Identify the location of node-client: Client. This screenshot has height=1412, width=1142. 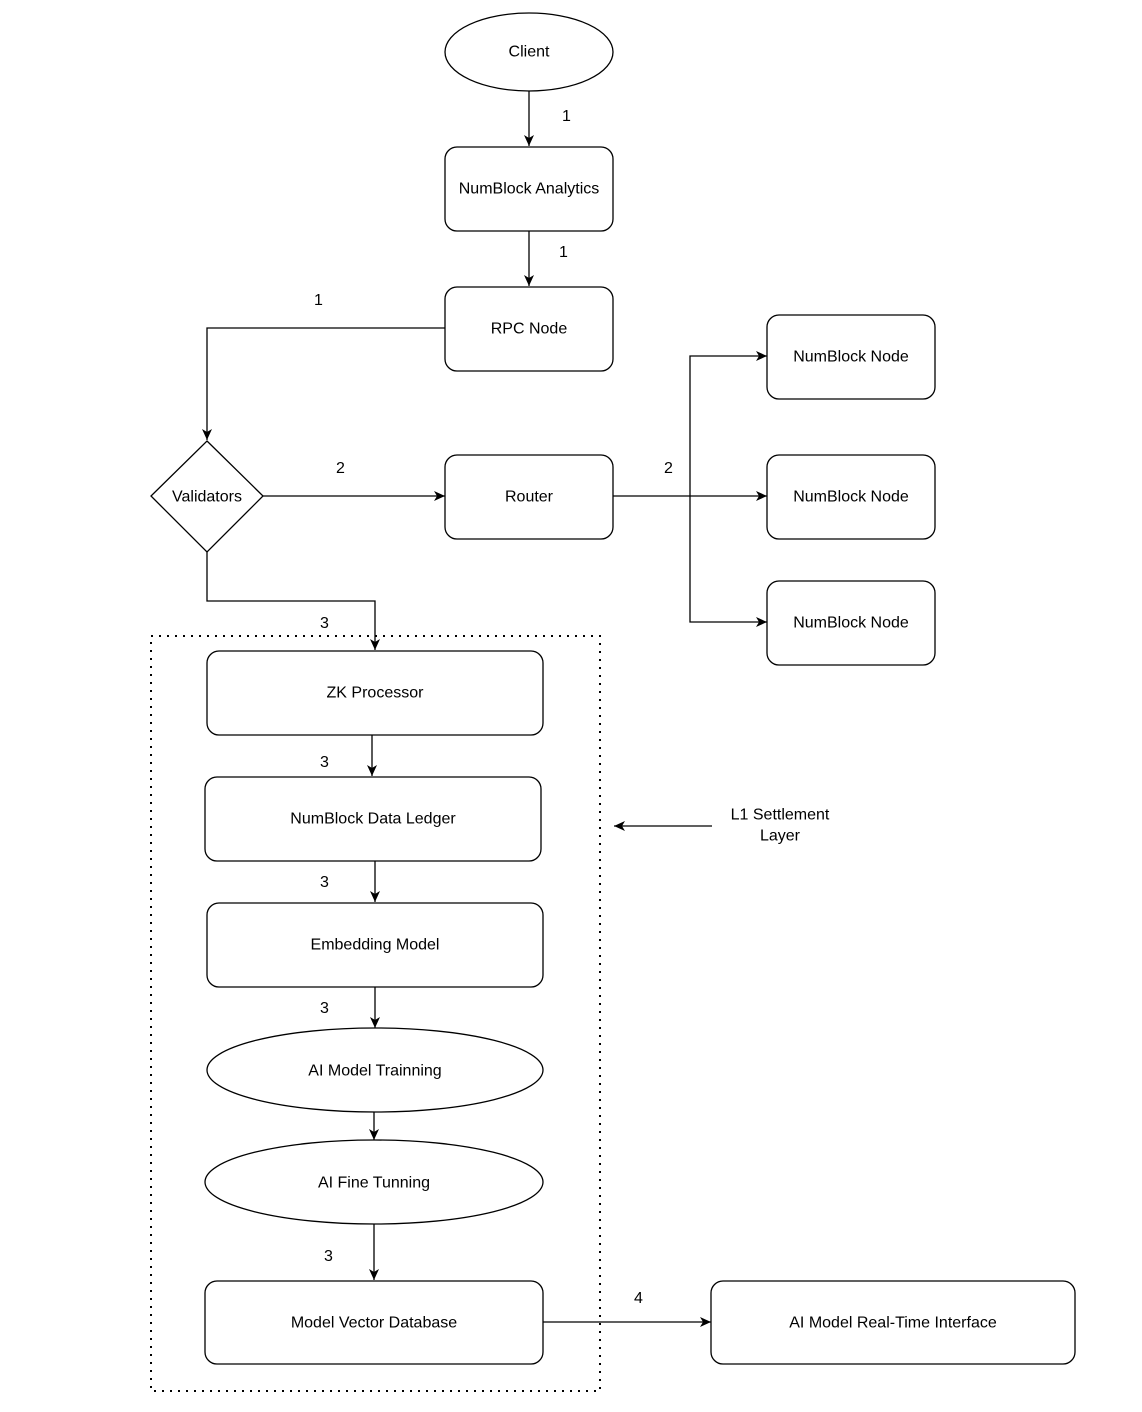
(529, 52).